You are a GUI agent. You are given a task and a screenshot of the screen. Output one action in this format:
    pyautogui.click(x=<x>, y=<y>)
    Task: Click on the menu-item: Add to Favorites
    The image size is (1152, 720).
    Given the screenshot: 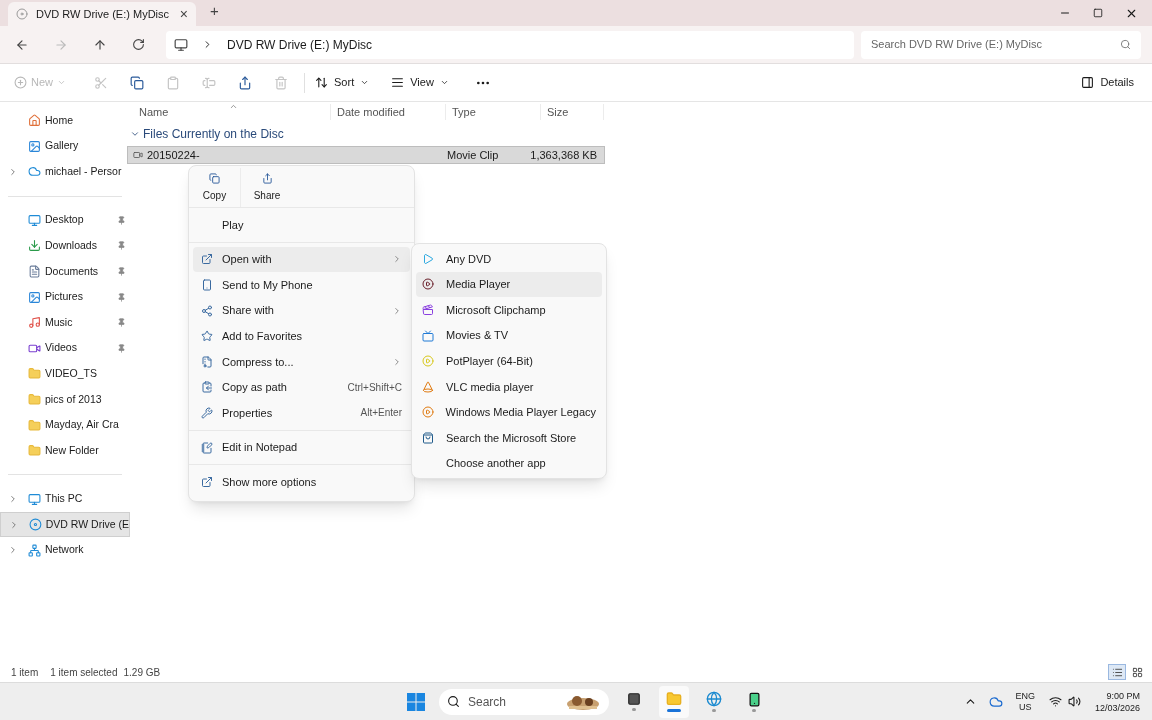 What is the action you would take?
    pyautogui.click(x=301, y=336)
    